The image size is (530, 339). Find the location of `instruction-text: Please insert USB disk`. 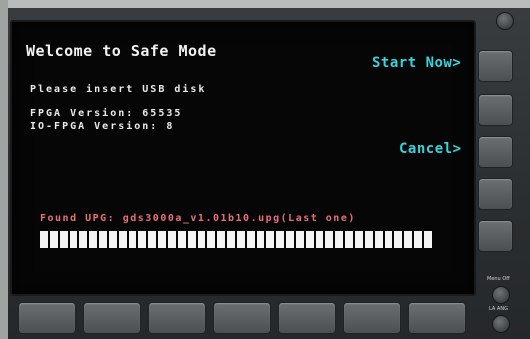

instruction-text: Please insert USB disk is located at coordinates (118, 89).